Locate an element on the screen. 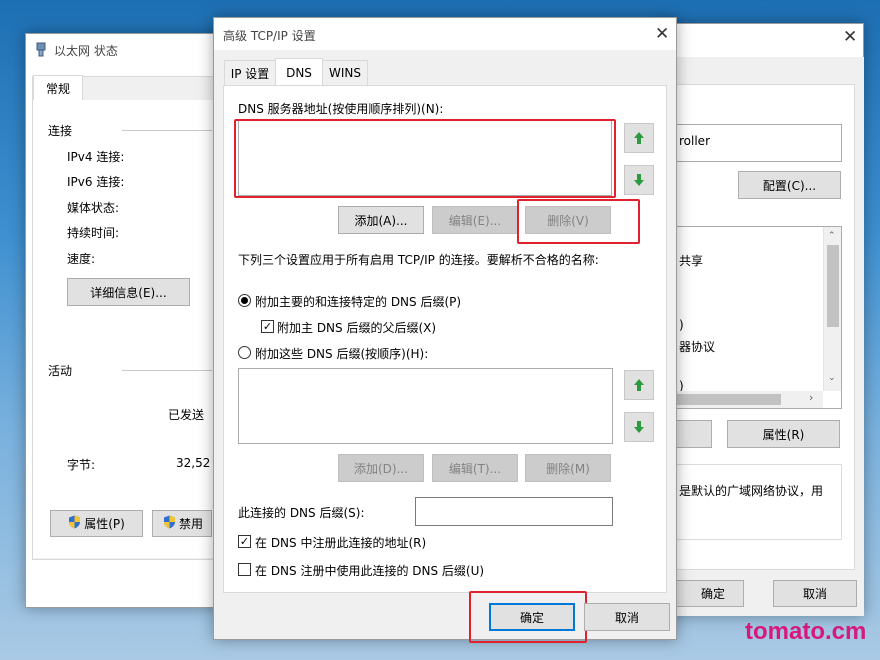 The width and height of the screenshot is (880, 660). suffix-delete-button: 删除(M) is located at coordinates (568, 468).